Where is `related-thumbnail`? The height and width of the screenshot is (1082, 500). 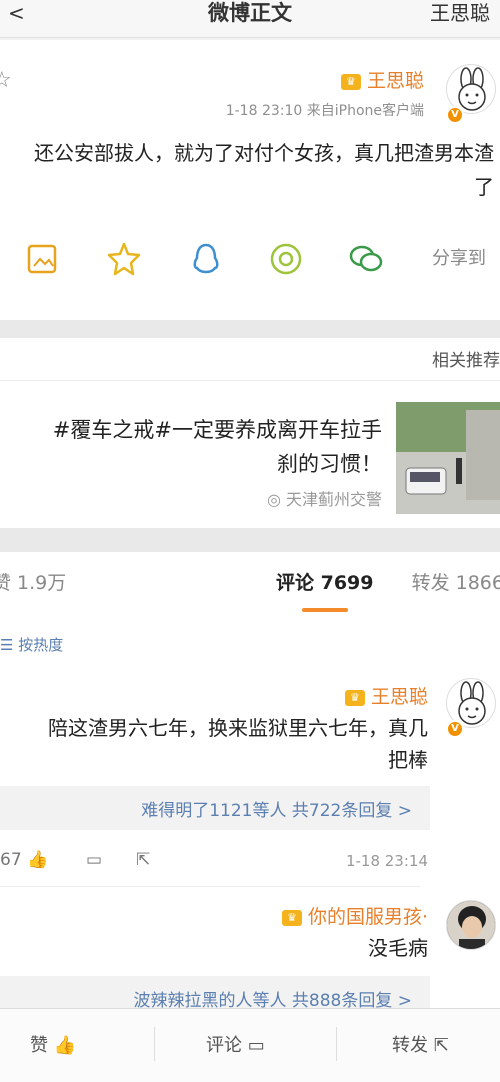
related-thumbnail is located at coordinates (448, 458).